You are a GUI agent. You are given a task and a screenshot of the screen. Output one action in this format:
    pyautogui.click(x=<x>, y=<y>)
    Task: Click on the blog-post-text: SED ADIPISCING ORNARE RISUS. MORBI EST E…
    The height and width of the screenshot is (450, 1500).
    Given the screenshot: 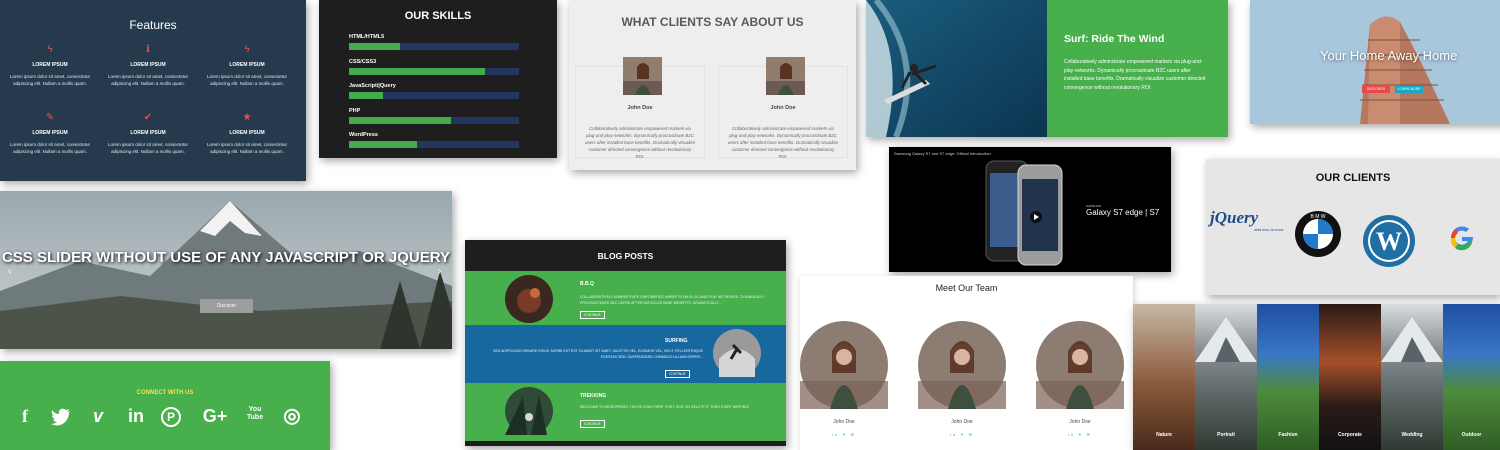 What is the action you would take?
    pyautogui.click(x=598, y=354)
    